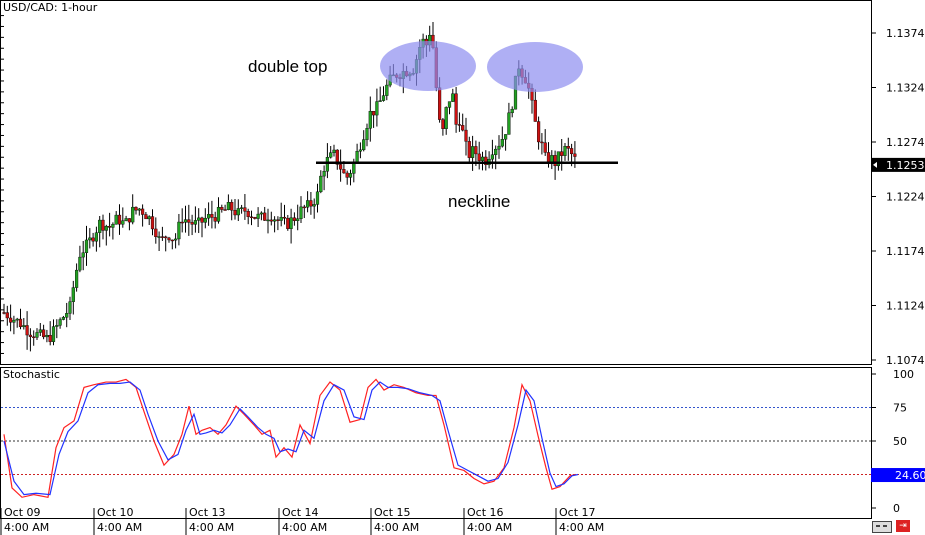  Describe the element at coordinates (882, 527) in the screenshot. I see `scroll-icon` at that location.